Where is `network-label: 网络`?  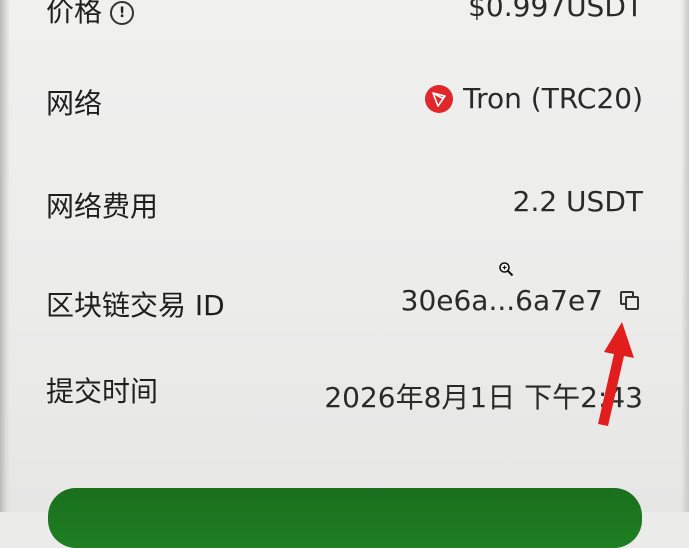 network-label: 网络 is located at coordinates (74, 103).